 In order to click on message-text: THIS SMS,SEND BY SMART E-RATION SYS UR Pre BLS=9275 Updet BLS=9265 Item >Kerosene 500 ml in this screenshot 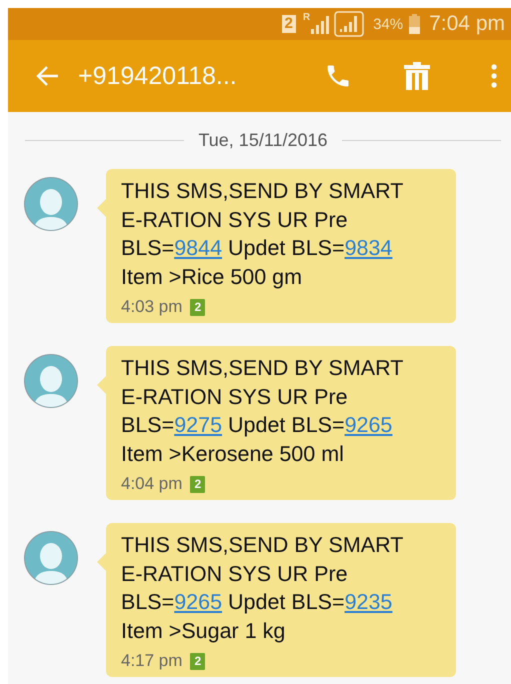, I will do `click(262, 411)`.